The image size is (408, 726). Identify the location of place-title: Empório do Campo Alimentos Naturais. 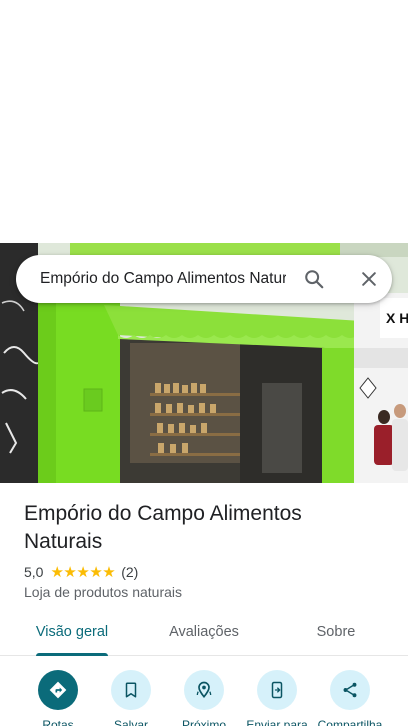
(163, 527).